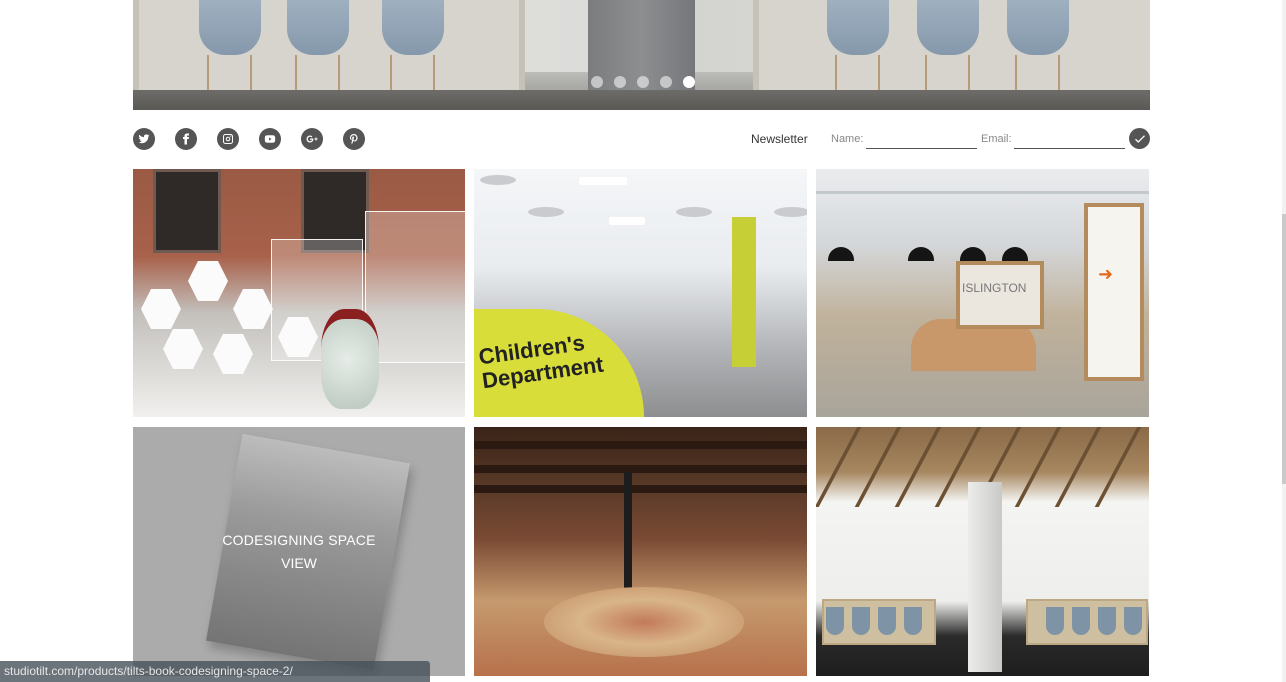  Describe the element at coordinates (415, 287) in the screenshot. I see `display-case` at that location.